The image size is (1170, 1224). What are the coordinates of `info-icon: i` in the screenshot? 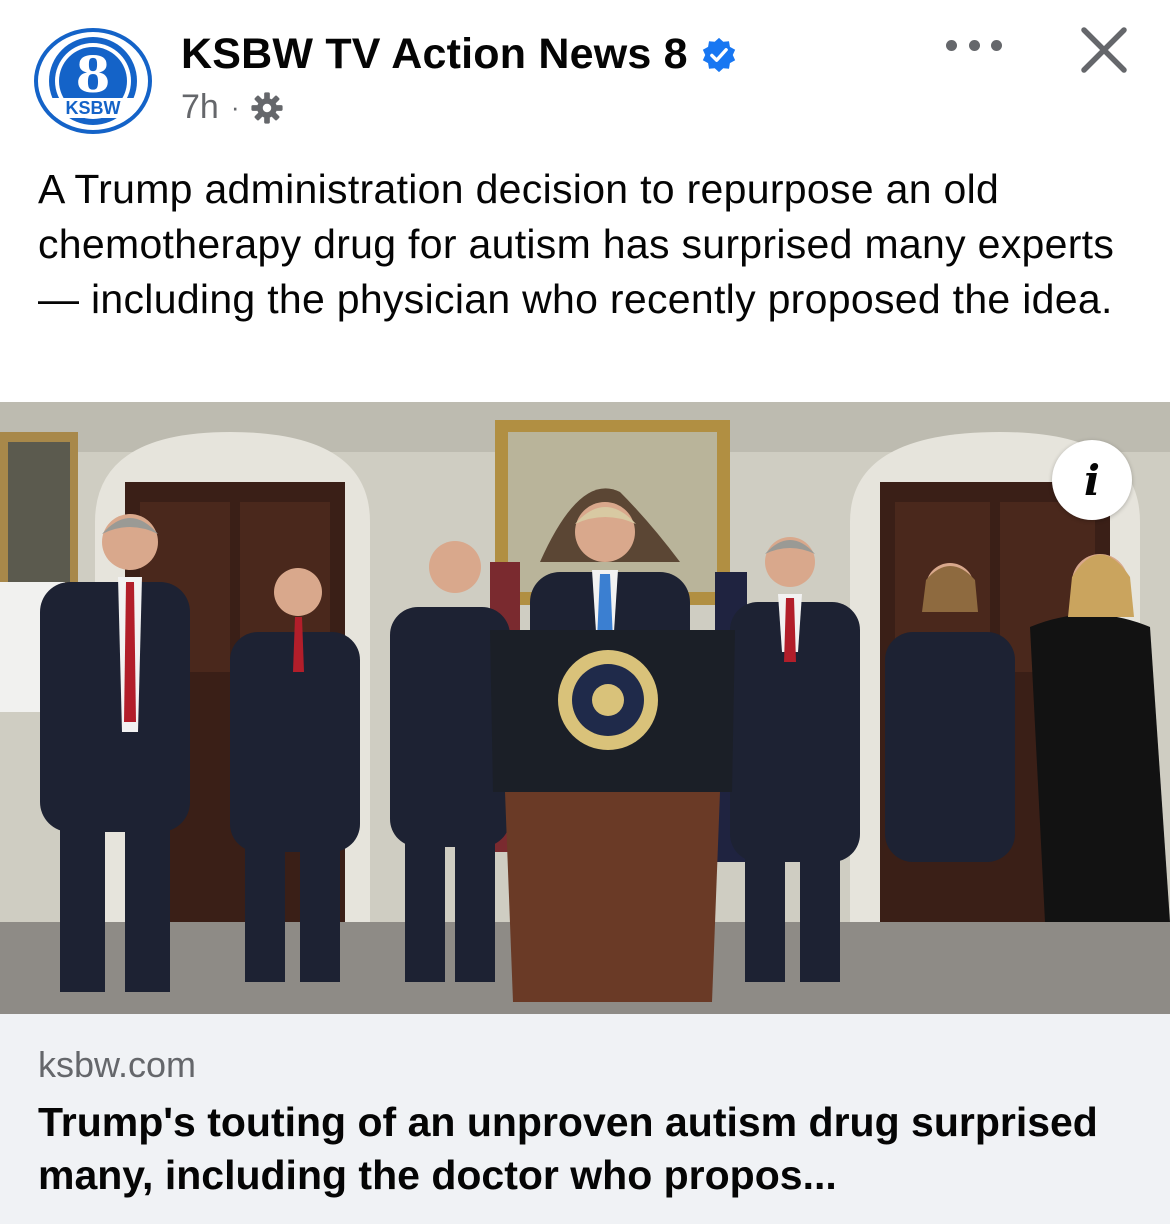 It's located at (1092, 480).